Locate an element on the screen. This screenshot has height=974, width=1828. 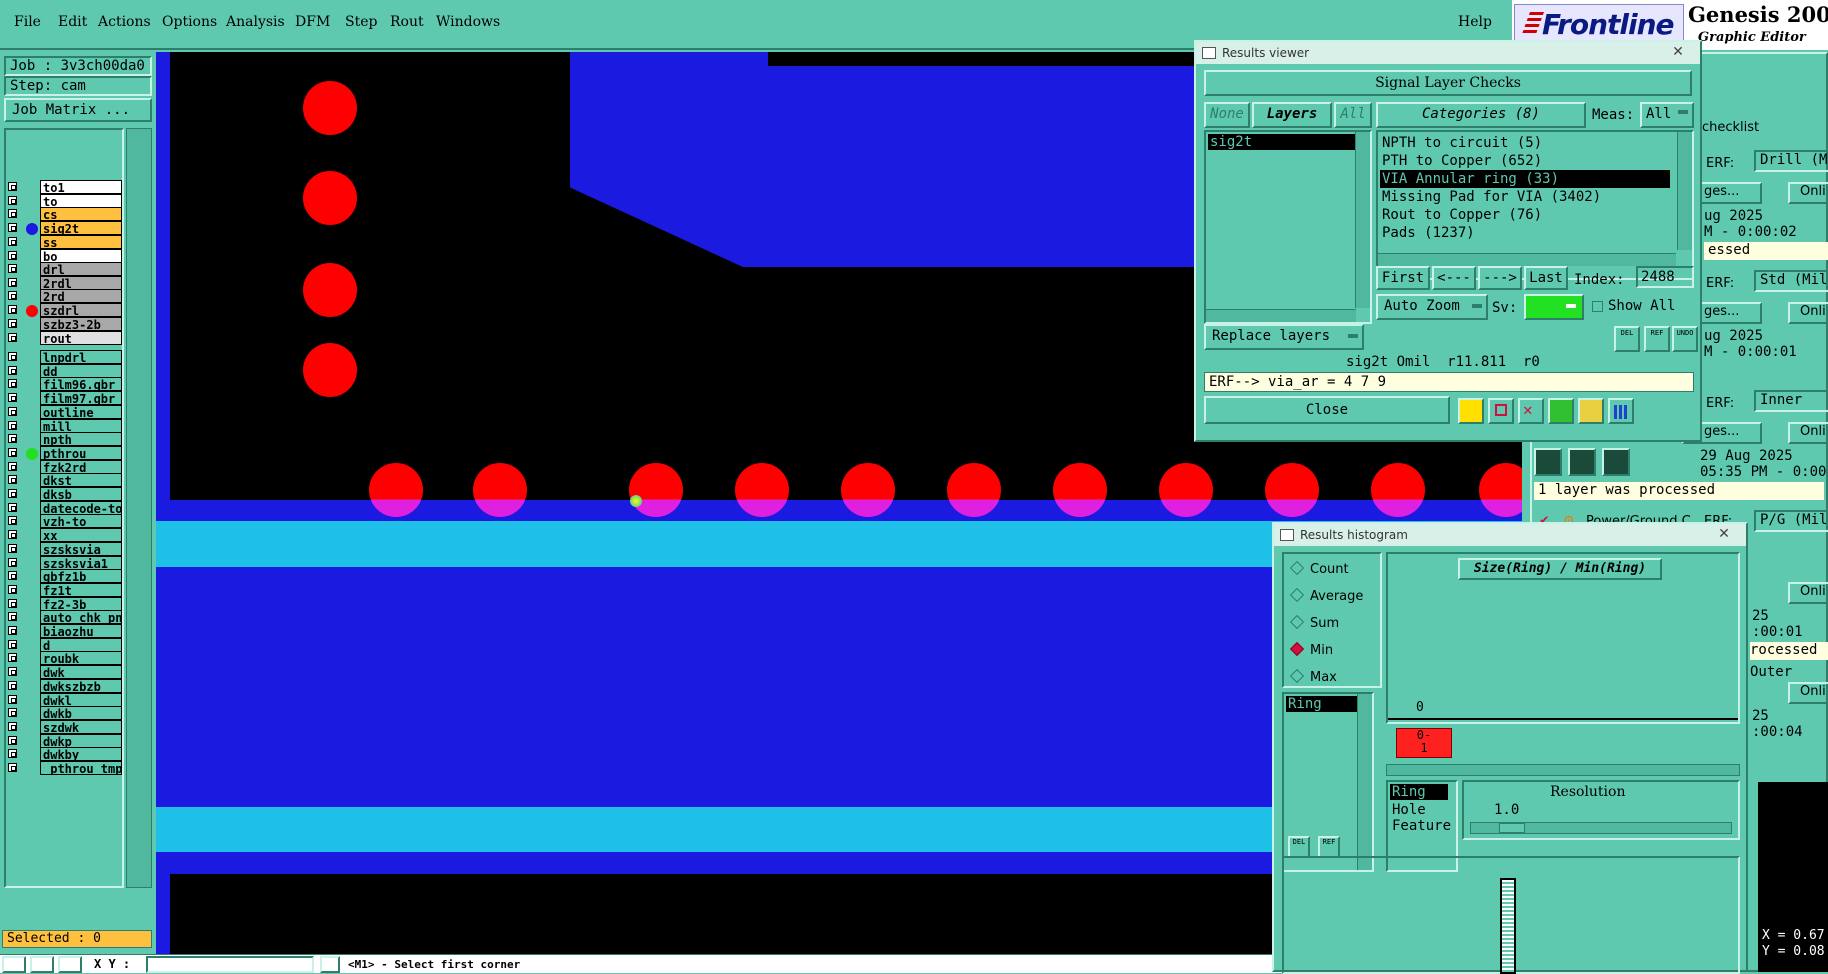
layer-row: rout is located at coordinates (65, 338).